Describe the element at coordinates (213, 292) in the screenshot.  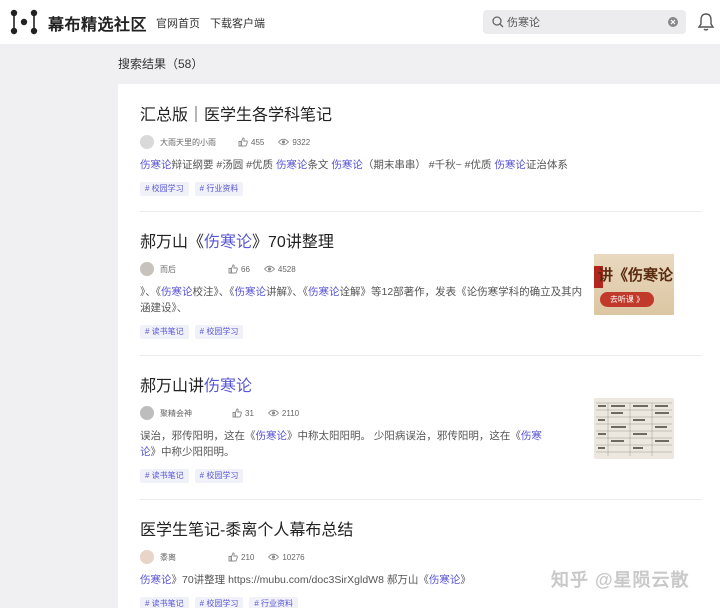
I see `text-segment: 校注》、《` at that location.